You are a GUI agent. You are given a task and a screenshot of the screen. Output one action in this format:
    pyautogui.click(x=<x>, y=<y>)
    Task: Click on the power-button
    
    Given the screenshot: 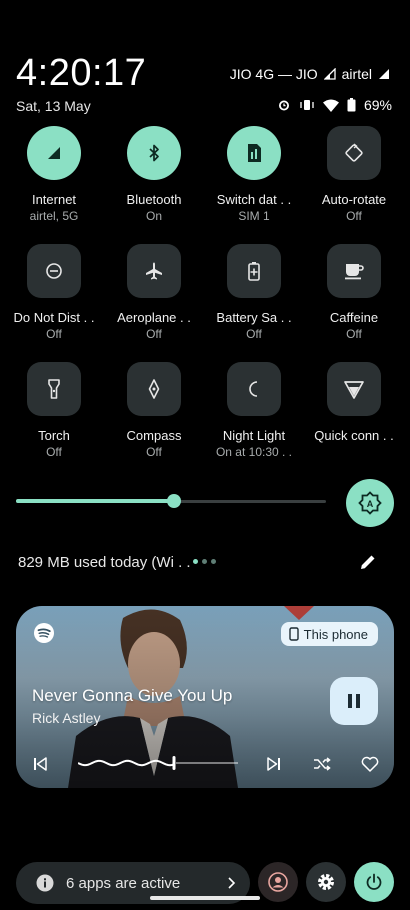 What is the action you would take?
    pyautogui.click(x=374, y=882)
    